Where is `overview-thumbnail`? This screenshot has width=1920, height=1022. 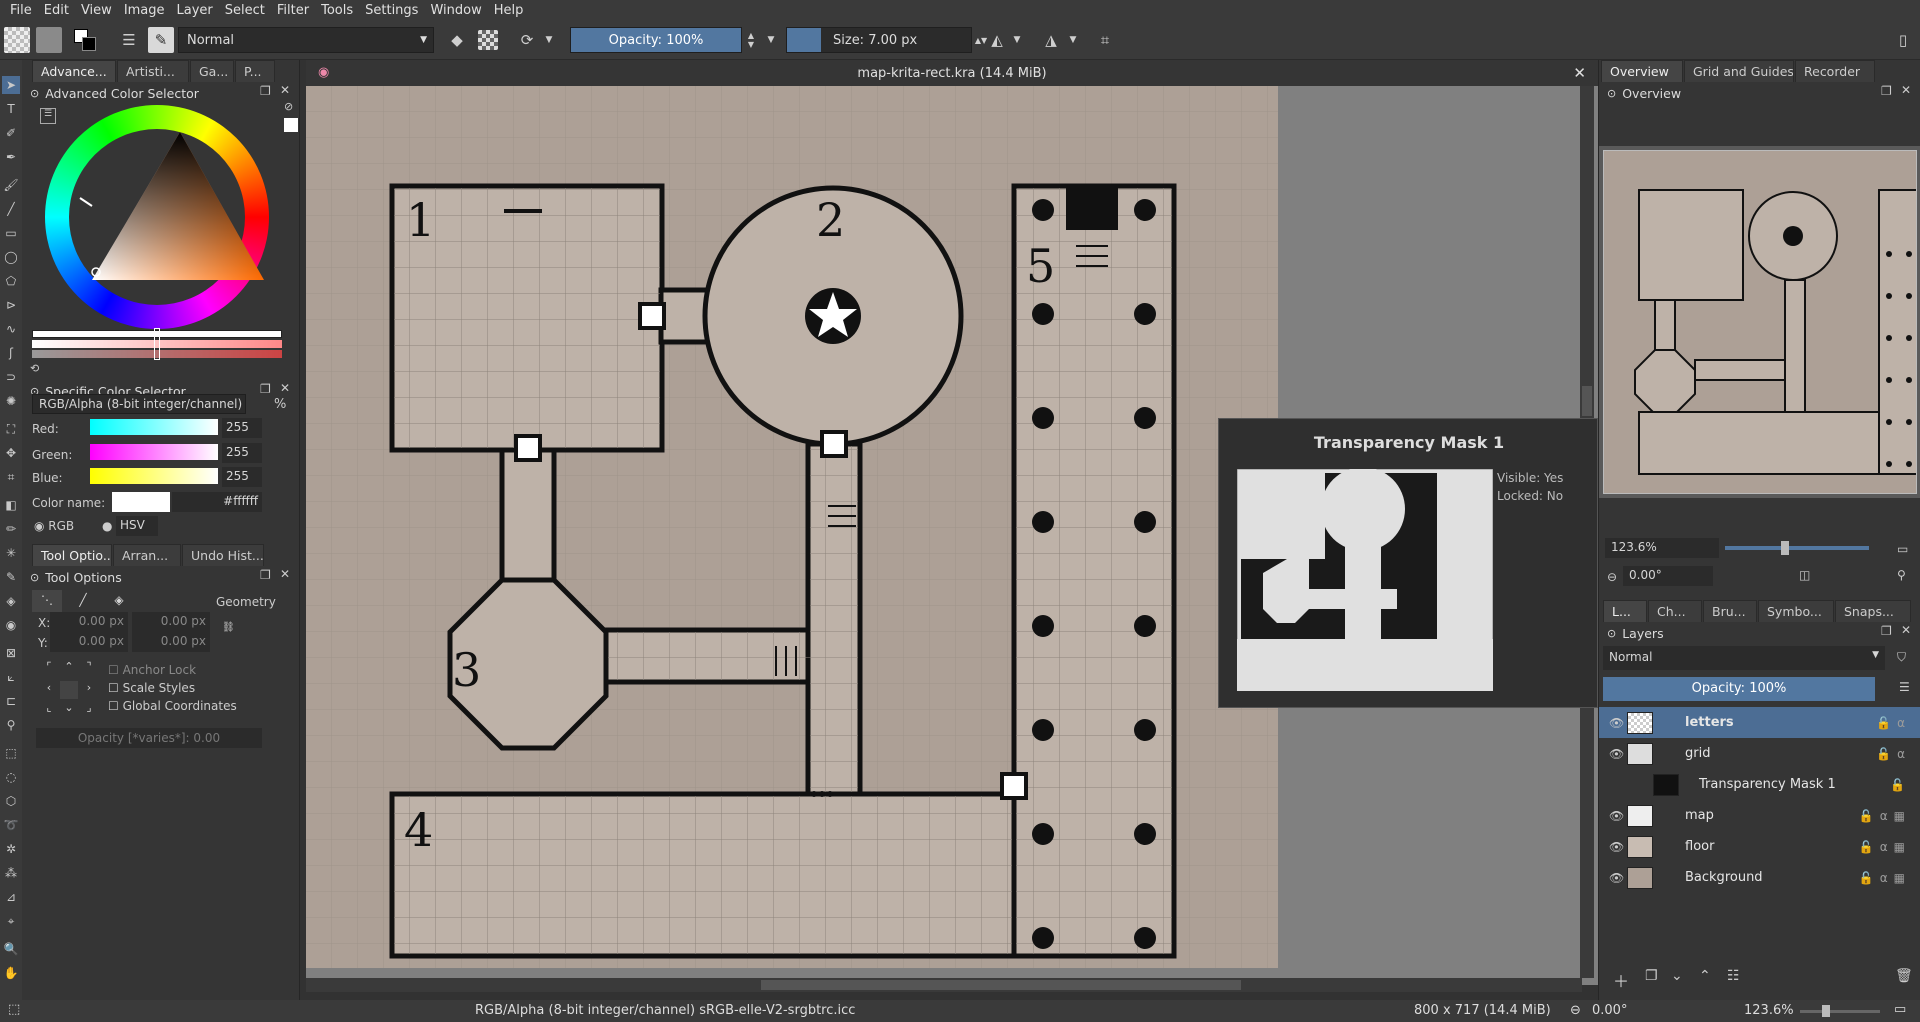 overview-thumbnail is located at coordinates (1760, 322).